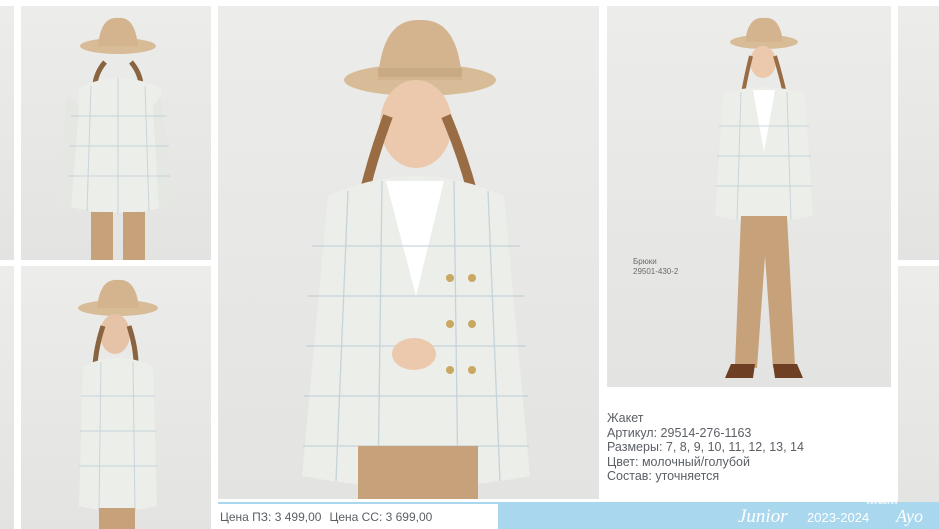 The width and height of the screenshot is (939, 529). What do you see at coordinates (7, 133) in the screenshot?
I see `edge-photo-left-top` at bounding box center [7, 133].